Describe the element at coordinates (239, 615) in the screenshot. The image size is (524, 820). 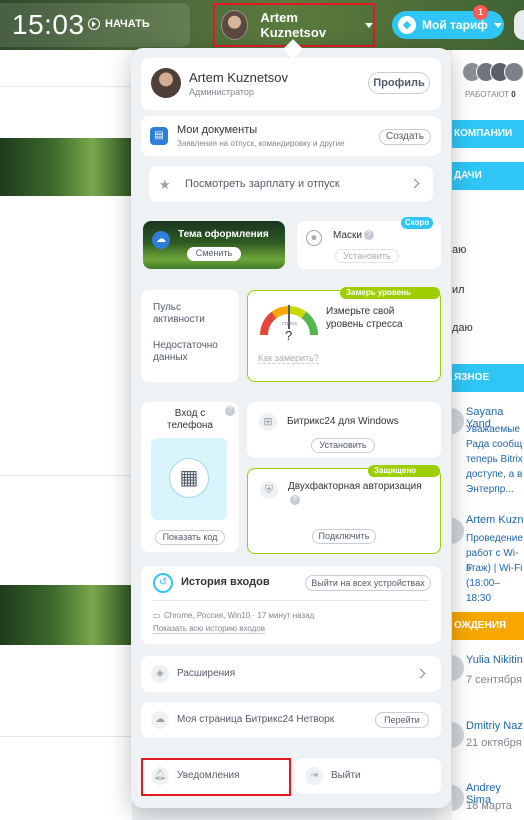
I see `login-entry: Chrome, Россия, Win10 · 17 минут назад` at that location.